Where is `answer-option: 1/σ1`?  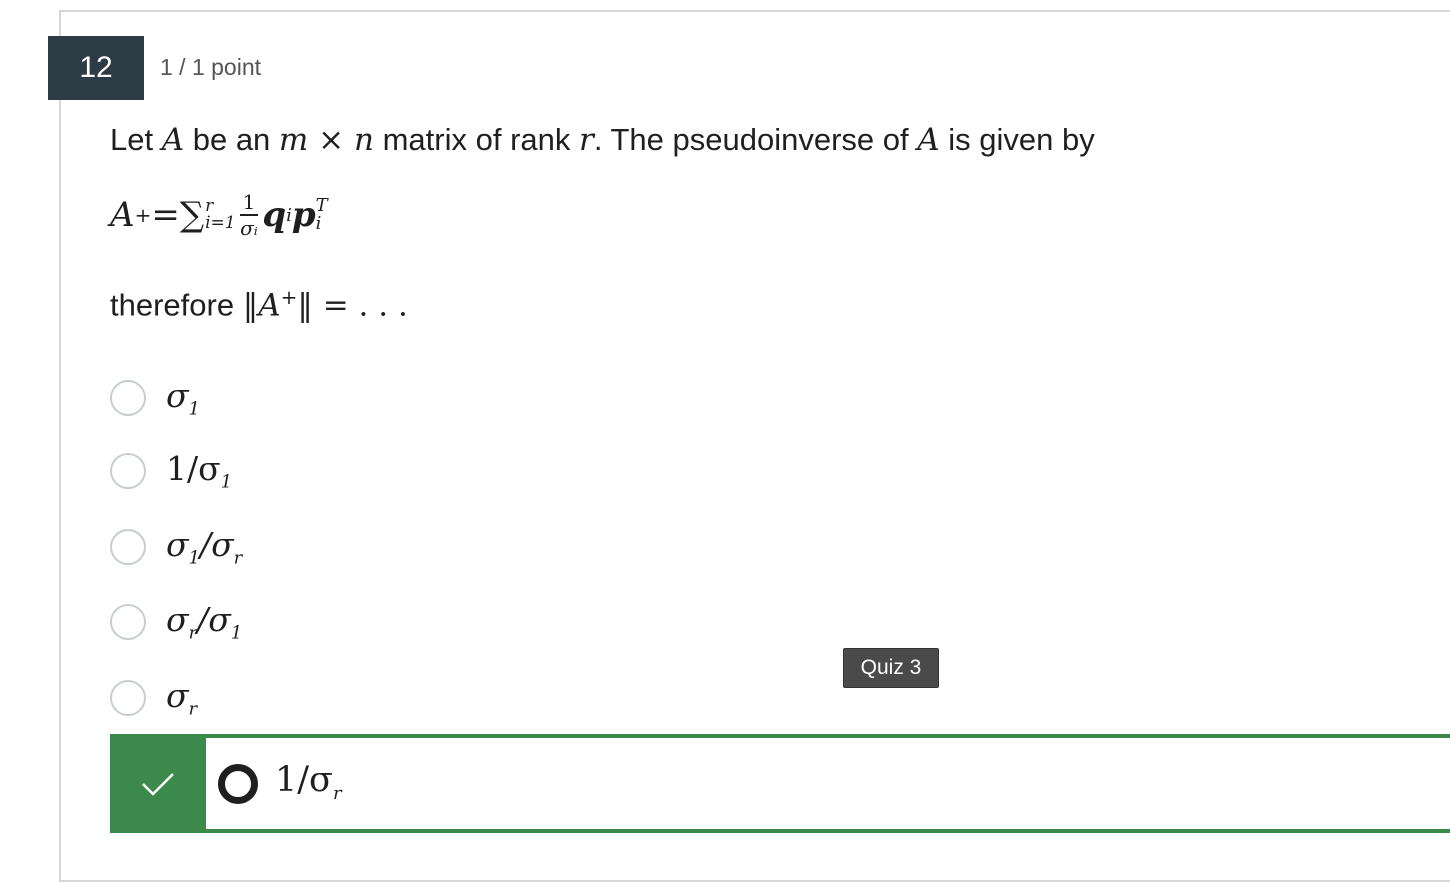
answer-option: 1/σ1 is located at coordinates (171, 471).